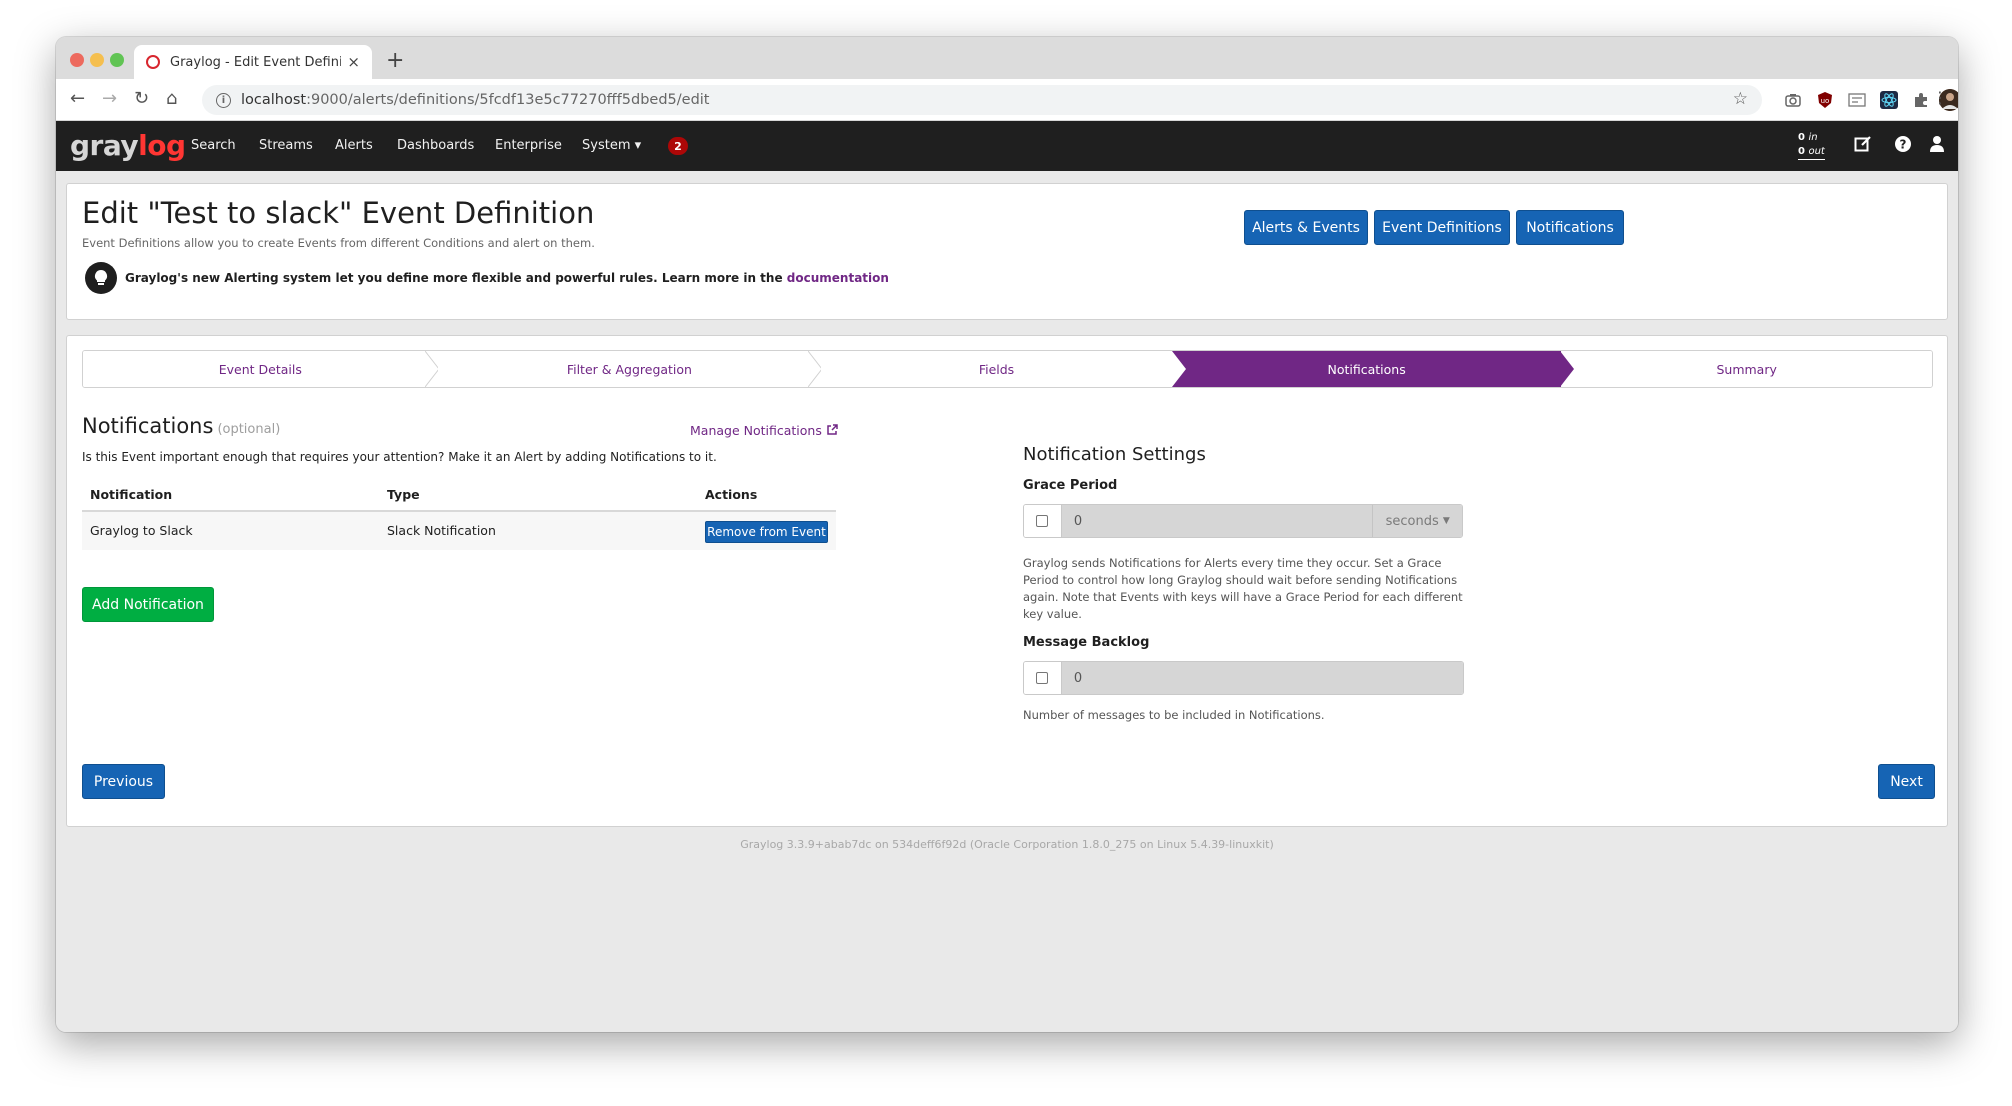 This screenshot has height=1106, width=2012. I want to click on chevron-down-icon: ▾, so click(638, 145).